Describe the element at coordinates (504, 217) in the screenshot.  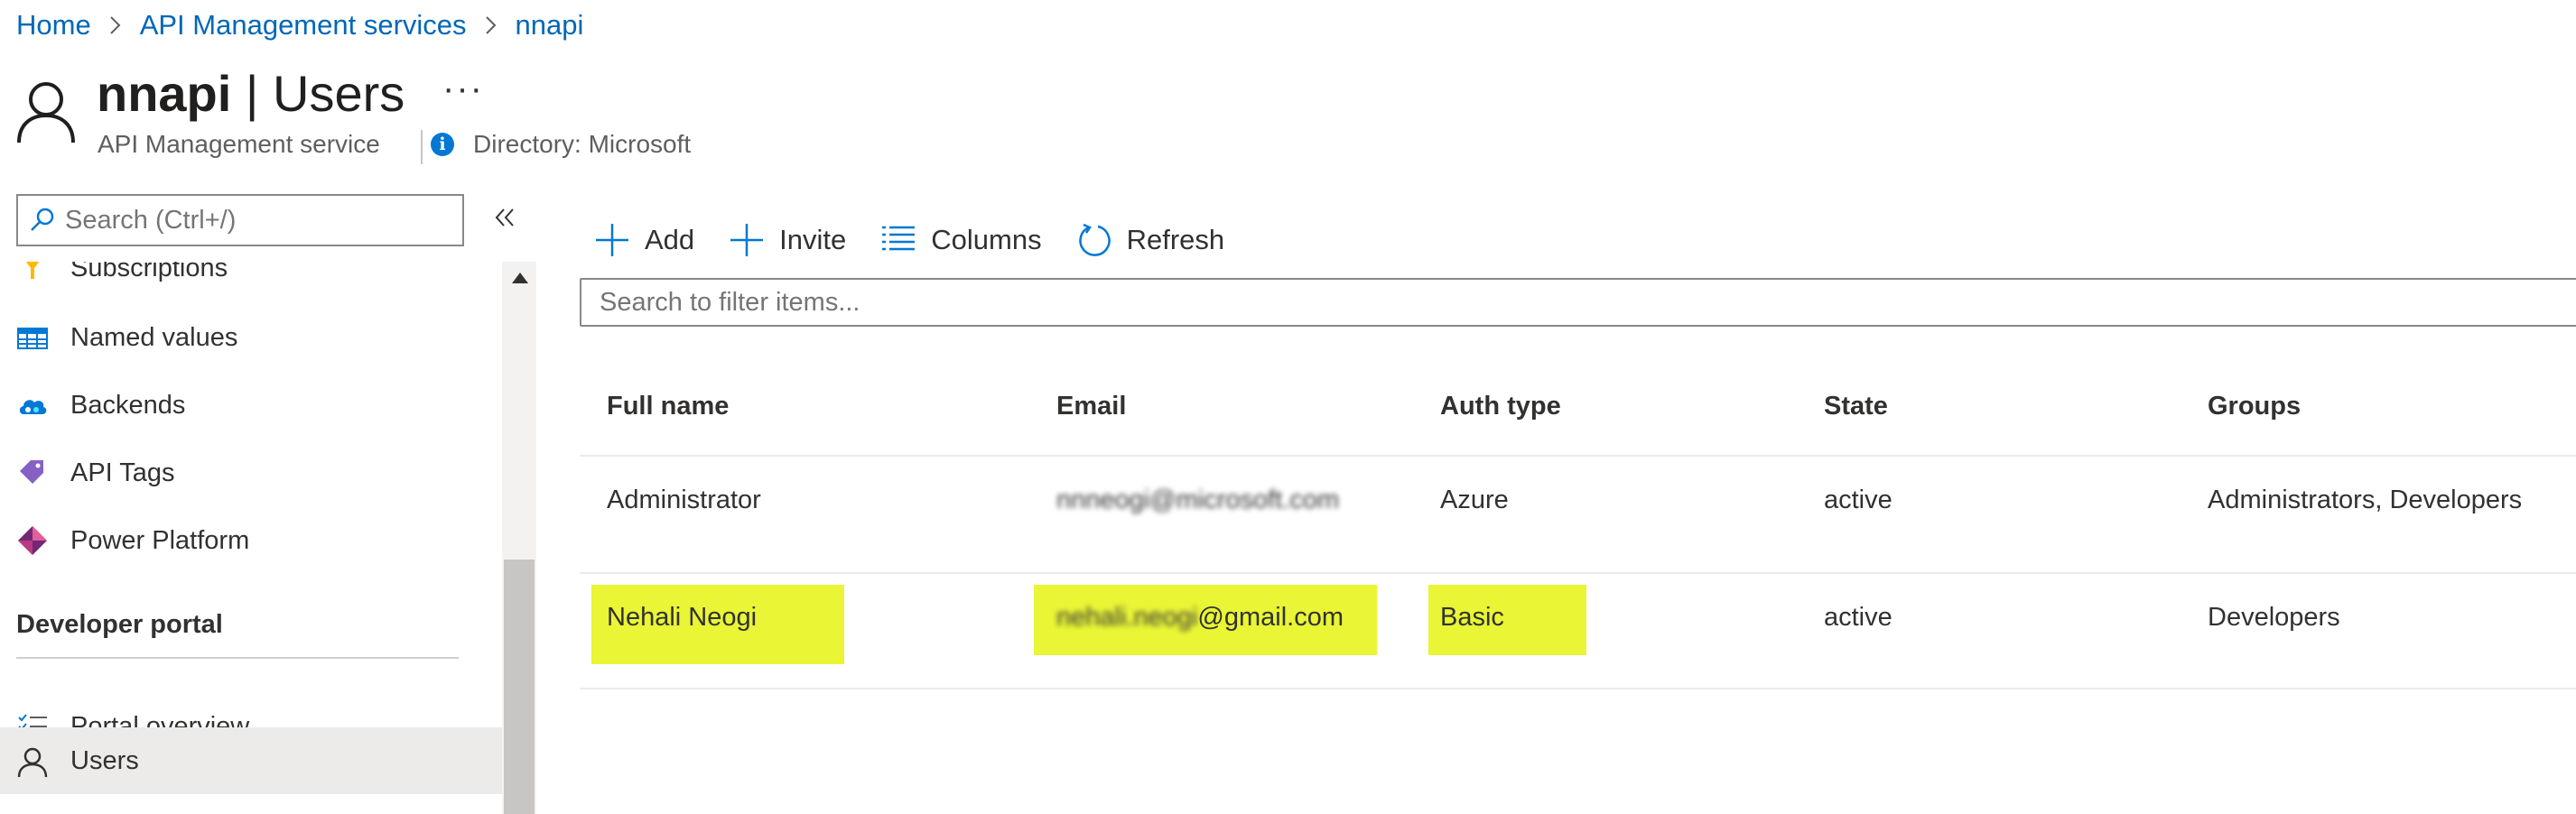
I see `collapse-sidebar-icon` at that location.